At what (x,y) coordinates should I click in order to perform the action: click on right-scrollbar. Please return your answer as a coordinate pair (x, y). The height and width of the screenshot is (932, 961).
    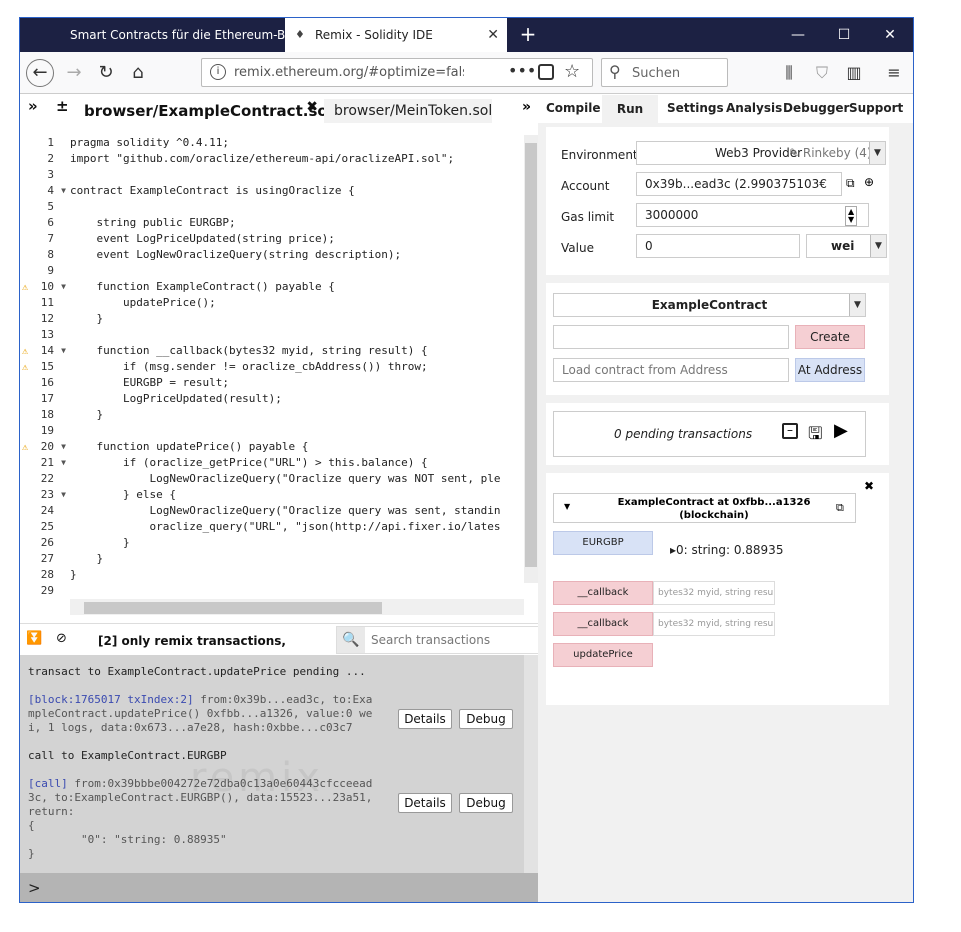
    Looking at the image, I should click on (905, 513).